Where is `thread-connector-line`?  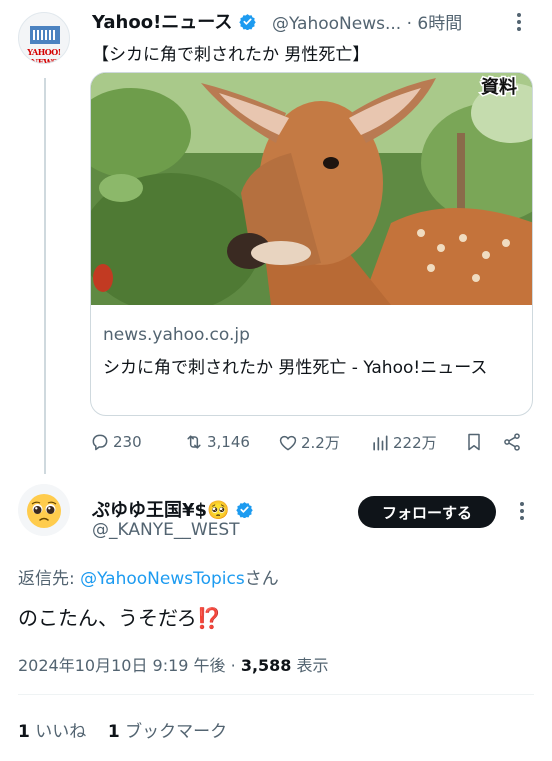 thread-connector-line is located at coordinates (45, 276).